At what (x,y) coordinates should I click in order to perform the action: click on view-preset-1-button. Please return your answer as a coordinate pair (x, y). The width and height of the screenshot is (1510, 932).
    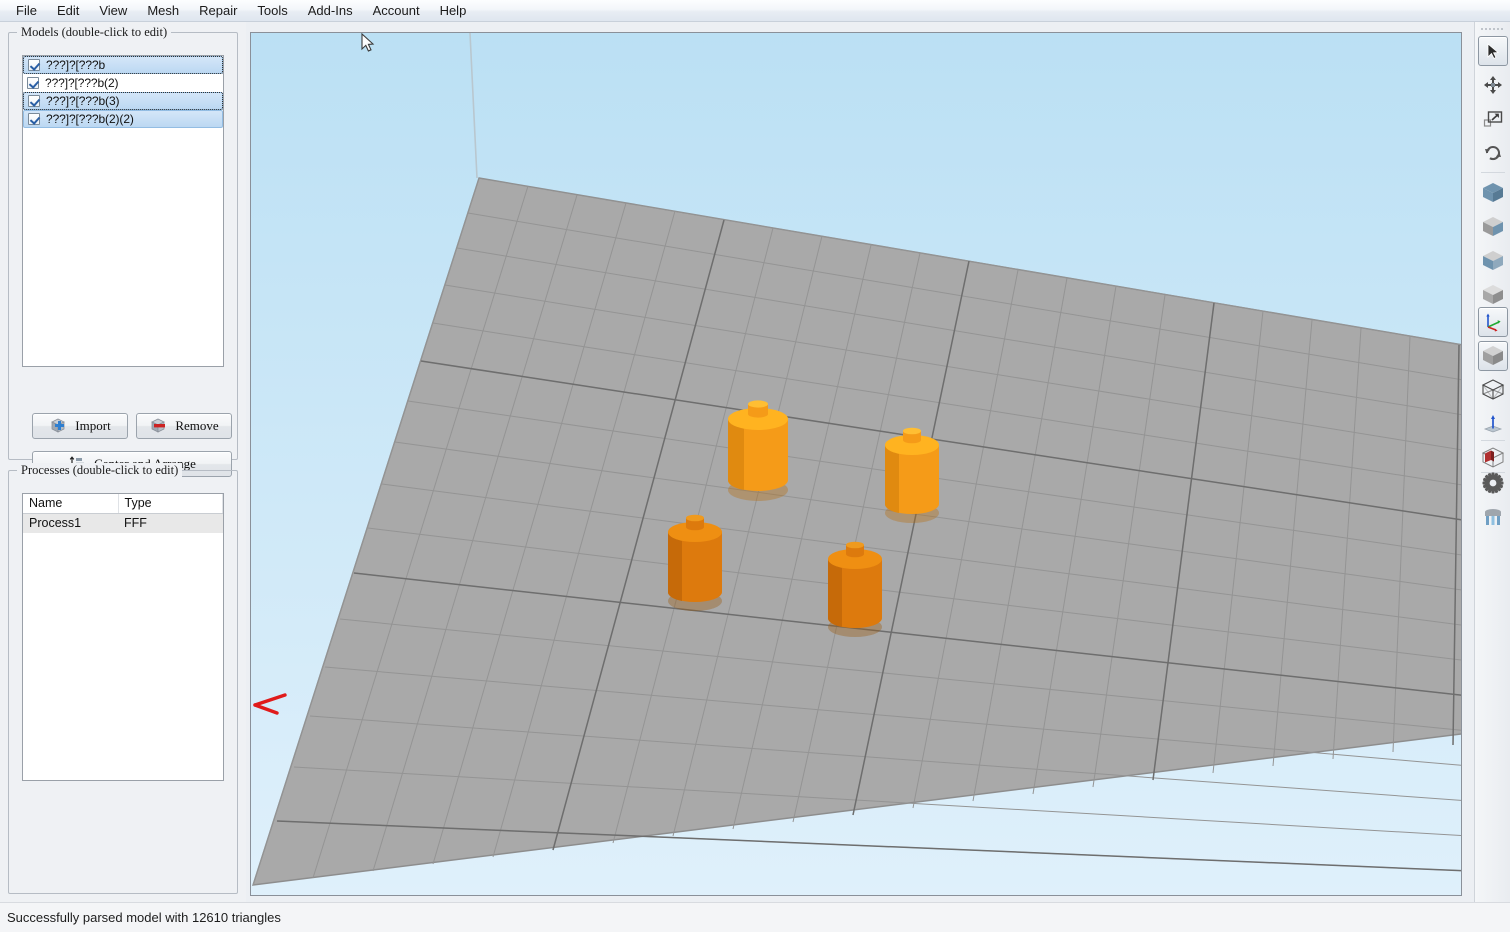
    Looking at the image, I should click on (1493, 193).